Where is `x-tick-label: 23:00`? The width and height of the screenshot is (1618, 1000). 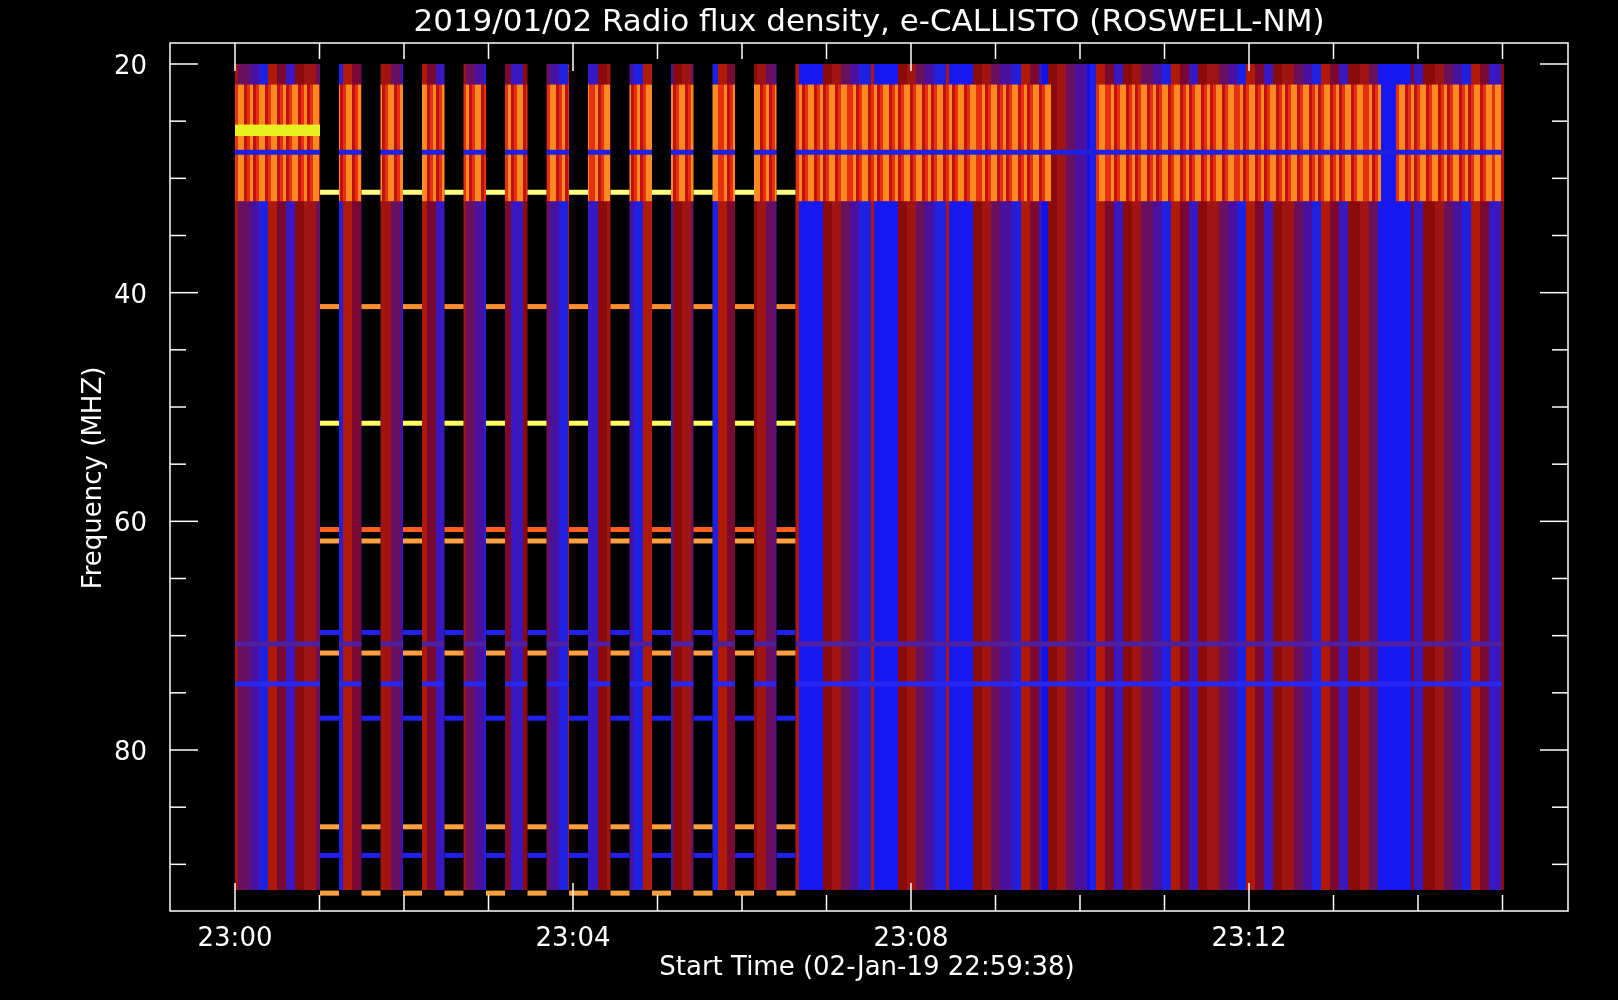
x-tick-label: 23:00 is located at coordinates (235, 937).